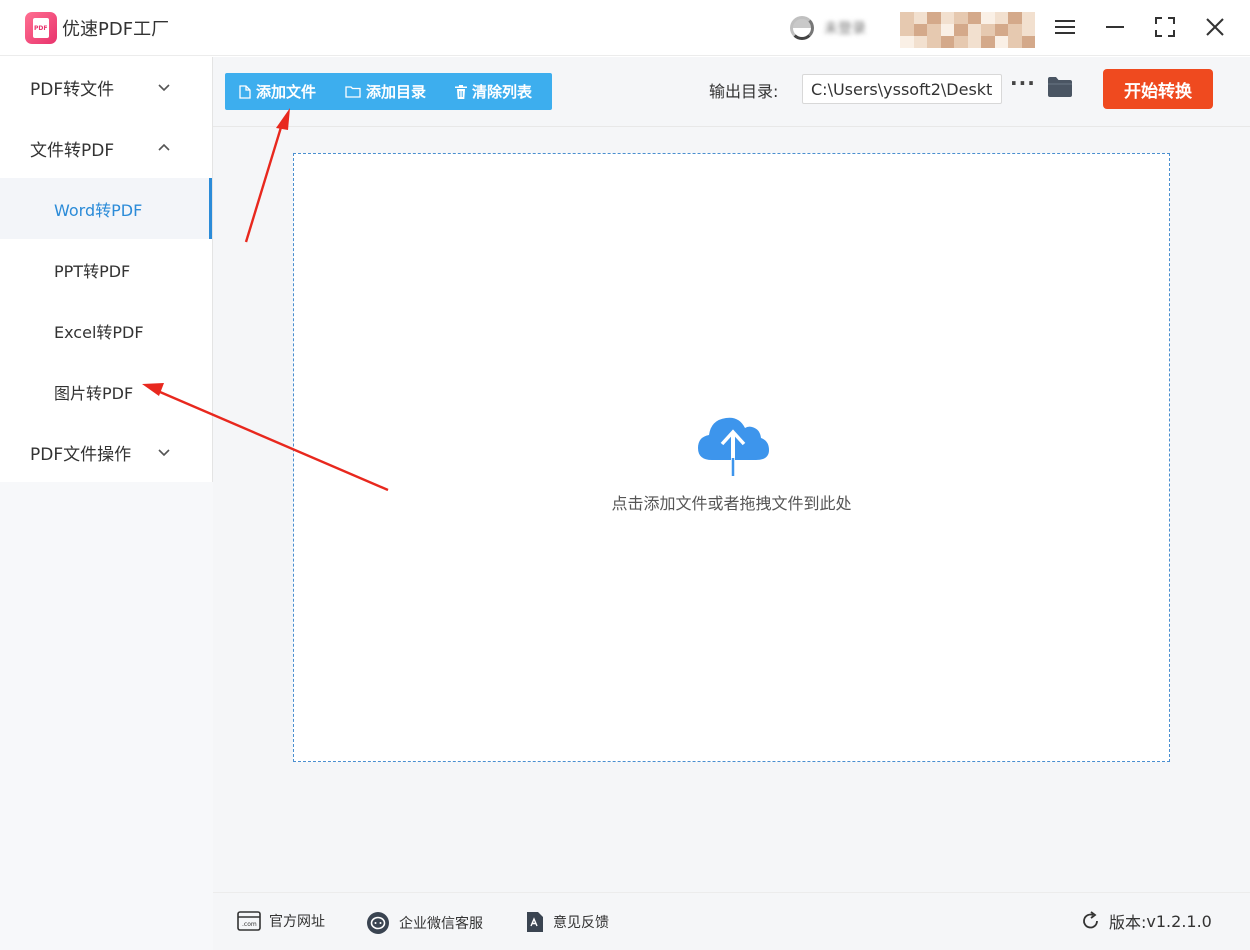  I want to click on chat-support-icon, so click(378, 923).